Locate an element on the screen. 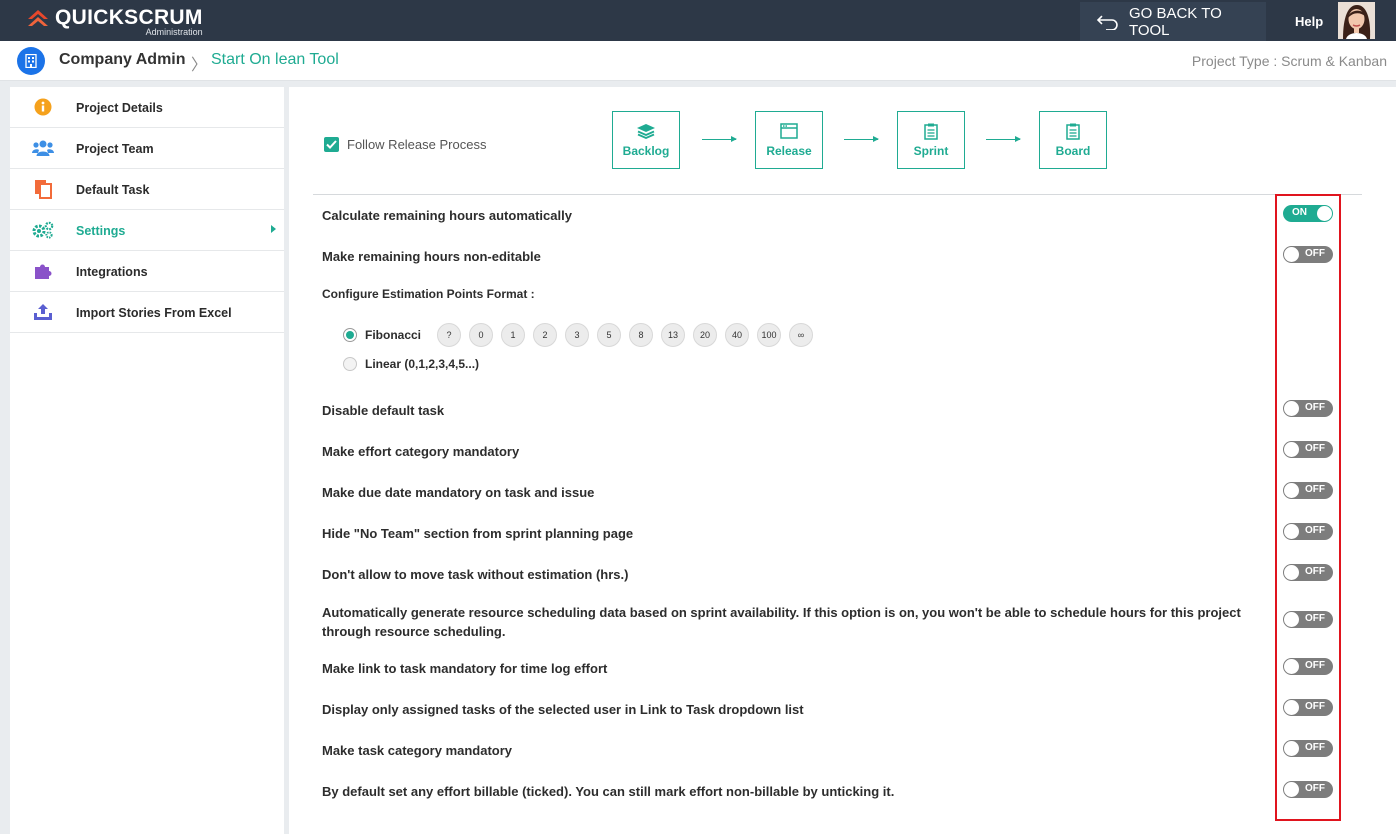  upload-icon is located at coordinates (43, 312).